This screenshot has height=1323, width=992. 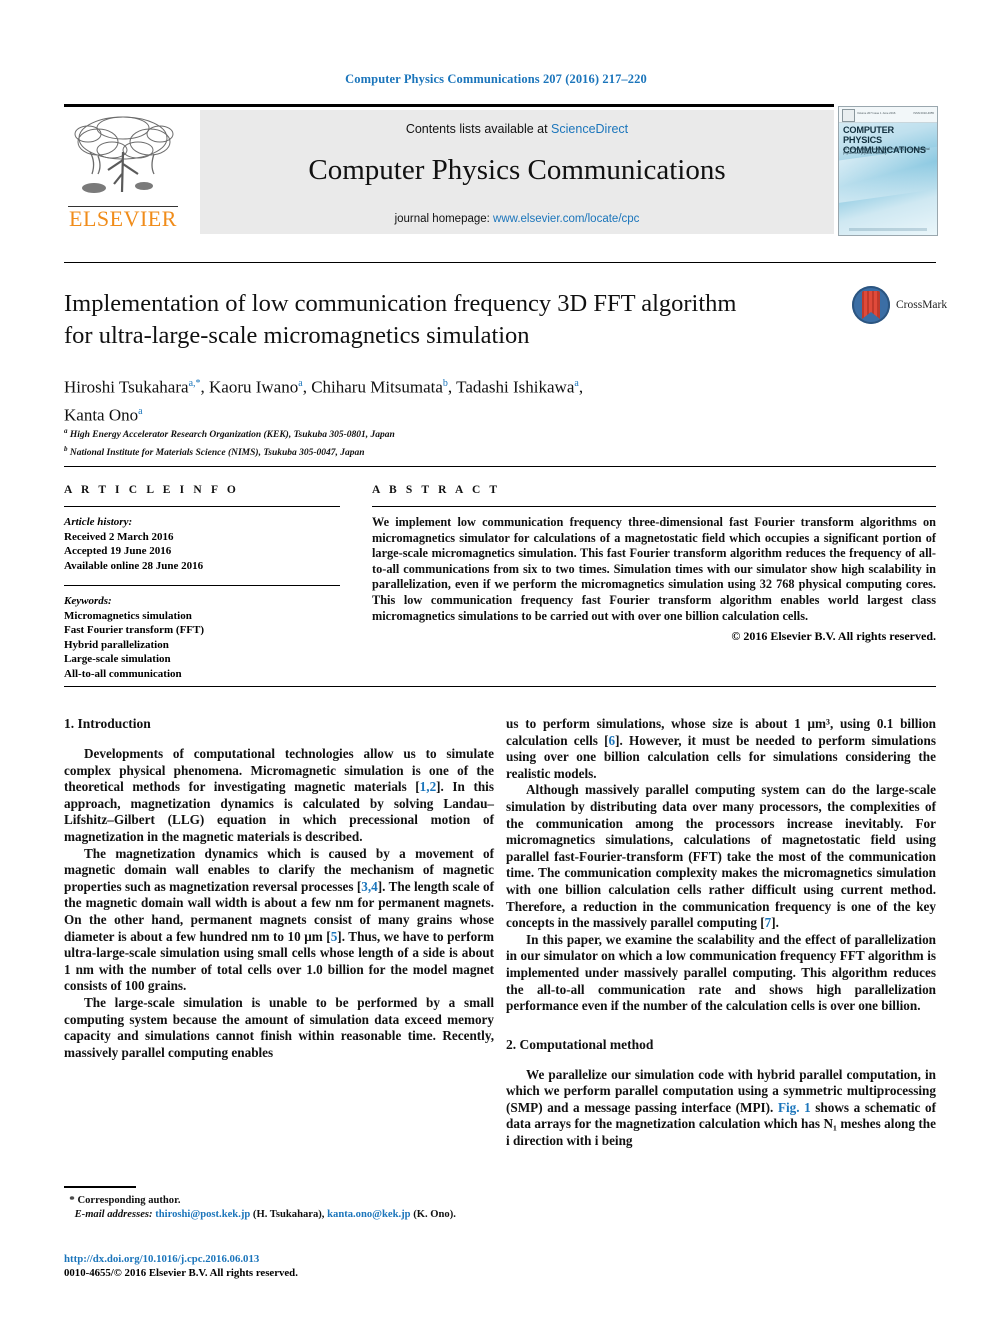 What do you see at coordinates (88, 601) in the screenshot?
I see `keywords-label: Keywords:` at bounding box center [88, 601].